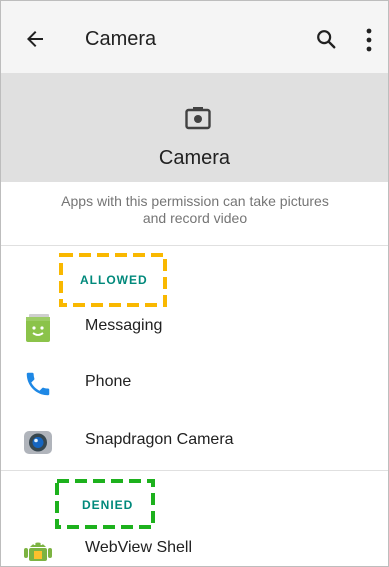  Describe the element at coordinates (38, 328) in the screenshot. I see `messaging-app-icon` at that location.